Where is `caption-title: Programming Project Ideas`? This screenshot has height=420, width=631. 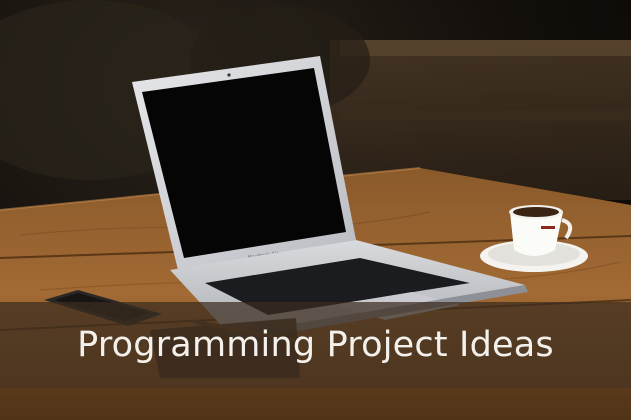 caption-title: Programming Project Ideas is located at coordinates (315, 345).